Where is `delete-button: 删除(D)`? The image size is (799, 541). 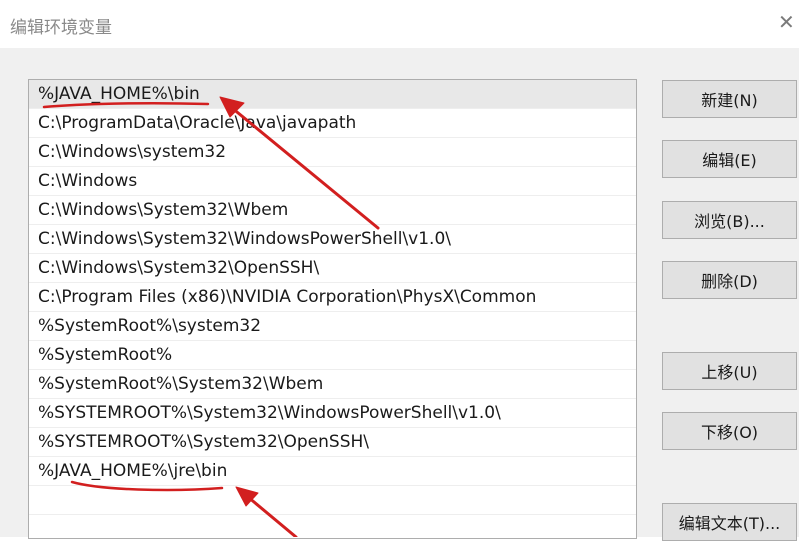 delete-button: 删除(D) is located at coordinates (729, 280).